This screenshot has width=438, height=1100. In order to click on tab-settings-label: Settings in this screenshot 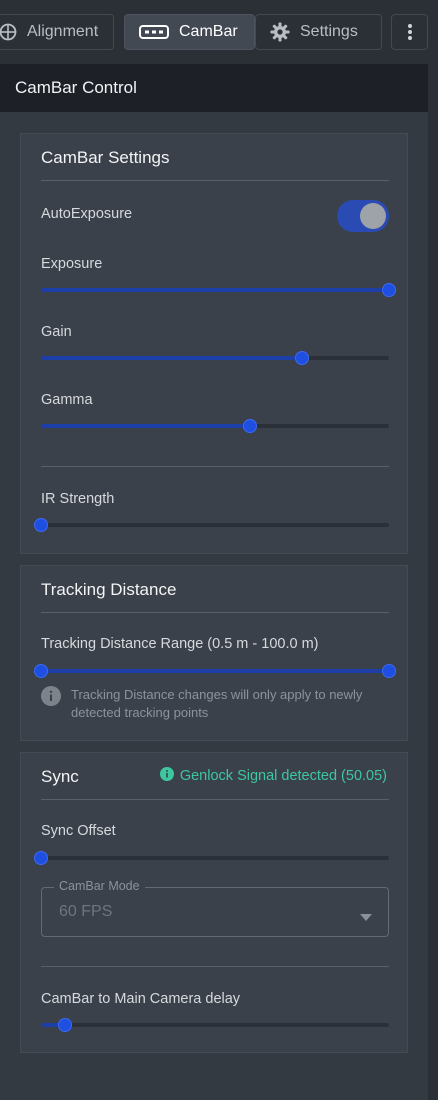, I will do `click(329, 31)`.